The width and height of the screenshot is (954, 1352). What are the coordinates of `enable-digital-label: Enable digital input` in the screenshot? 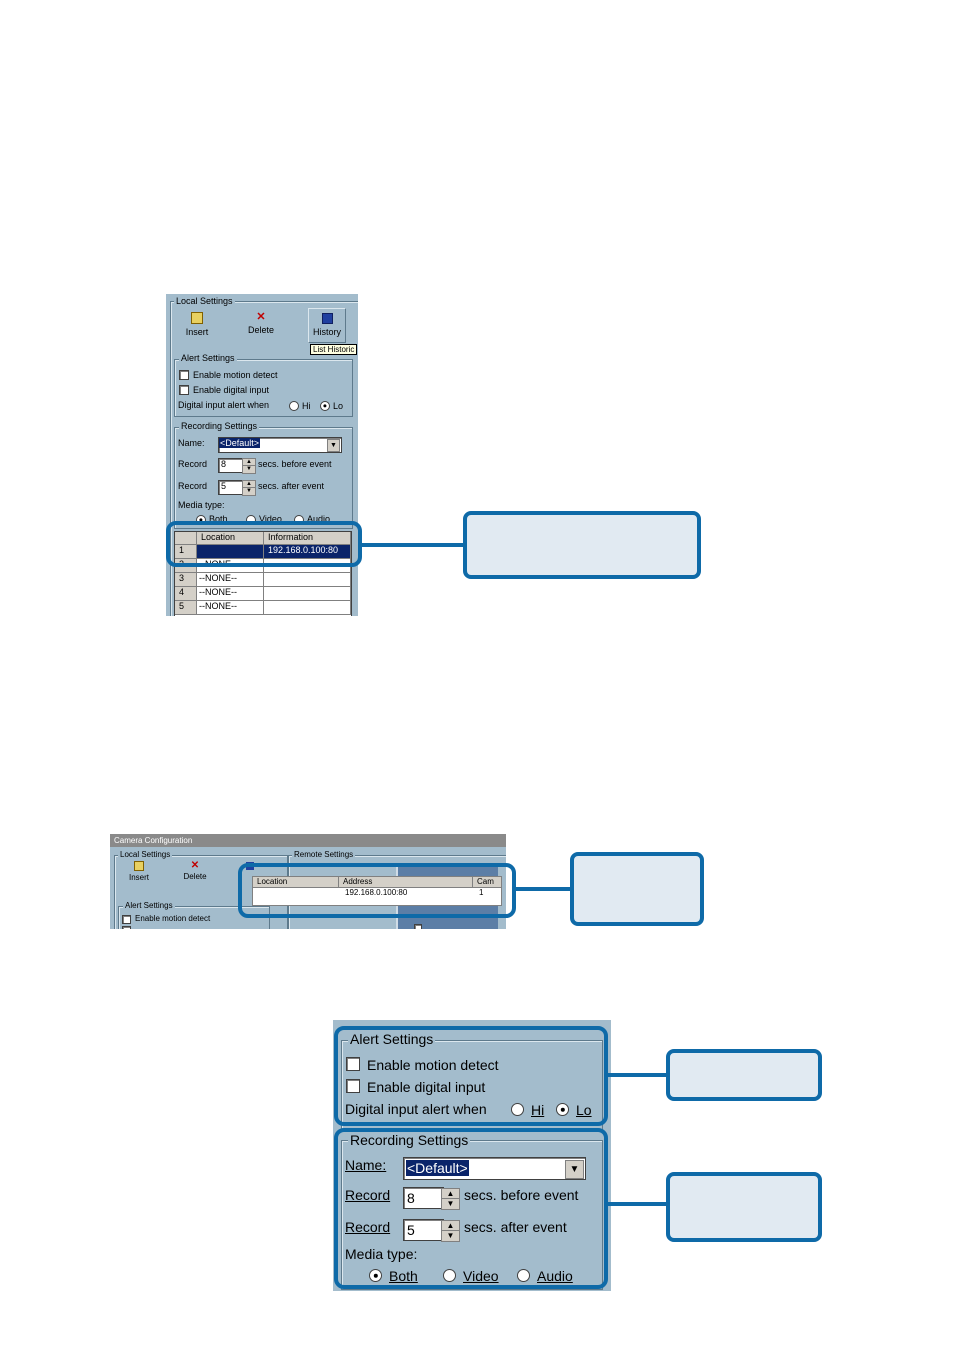 It's located at (231, 390).